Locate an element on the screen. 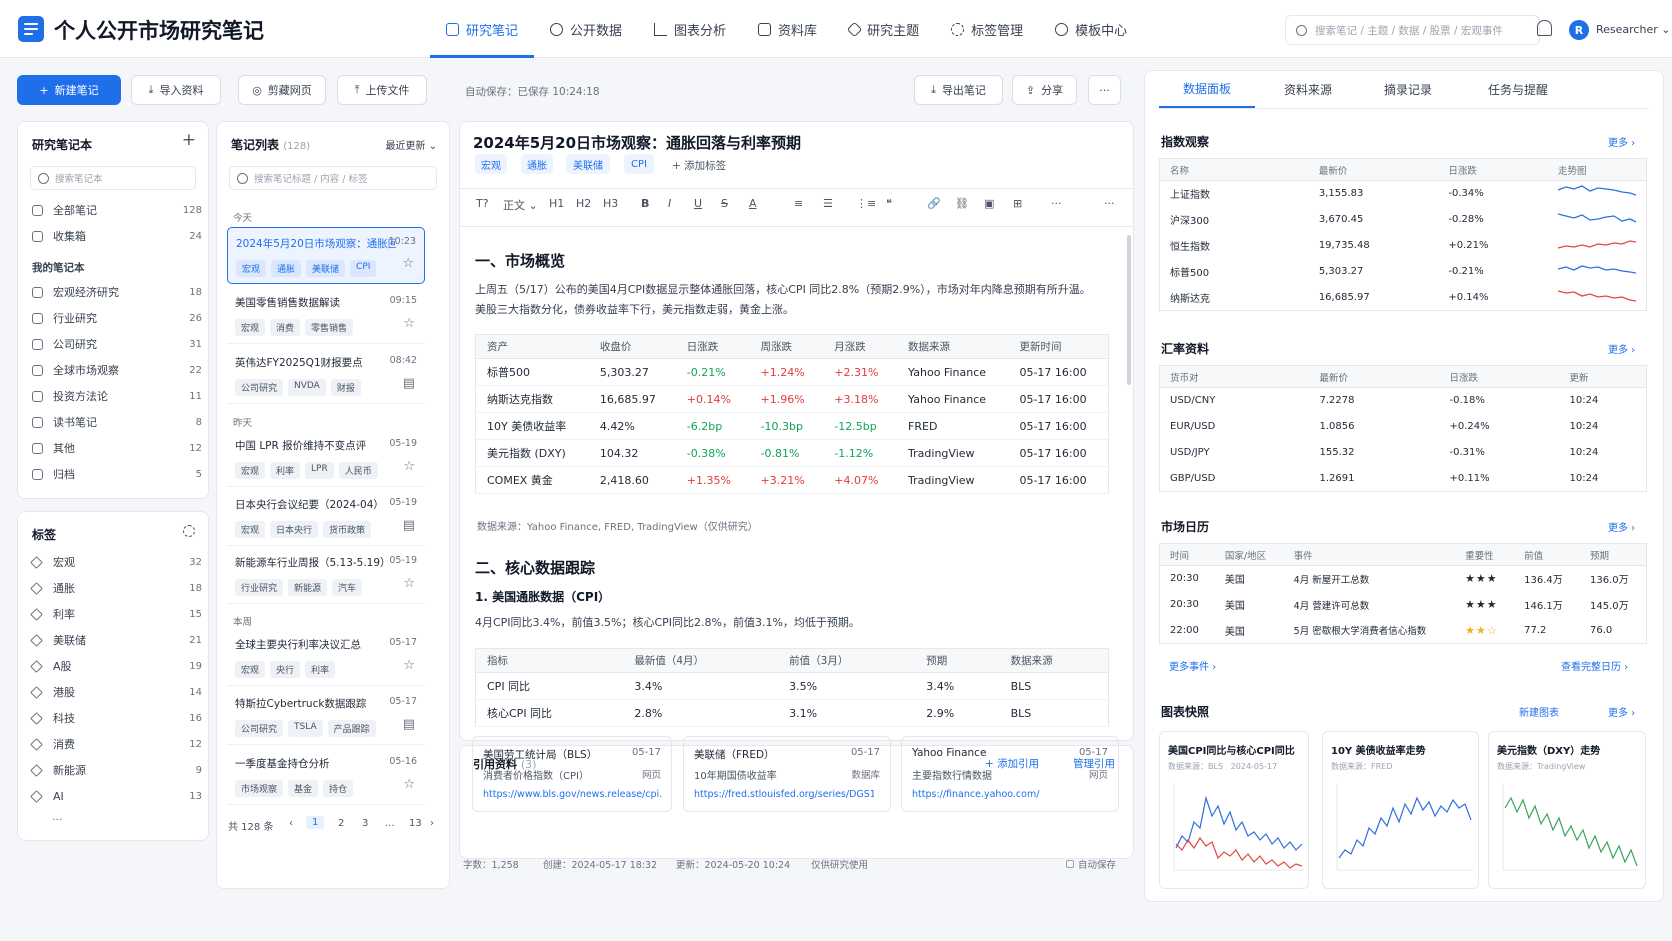 The height and width of the screenshot is (941, 1672). quote-button: ❝ is located at coordinates (889, 205).